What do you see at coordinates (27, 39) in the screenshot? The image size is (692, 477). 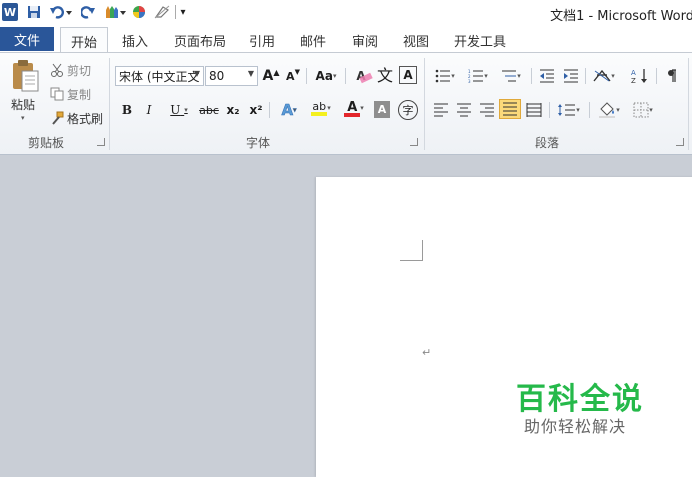 I see `tab-file: 文件` at bounding box center [27, 39].